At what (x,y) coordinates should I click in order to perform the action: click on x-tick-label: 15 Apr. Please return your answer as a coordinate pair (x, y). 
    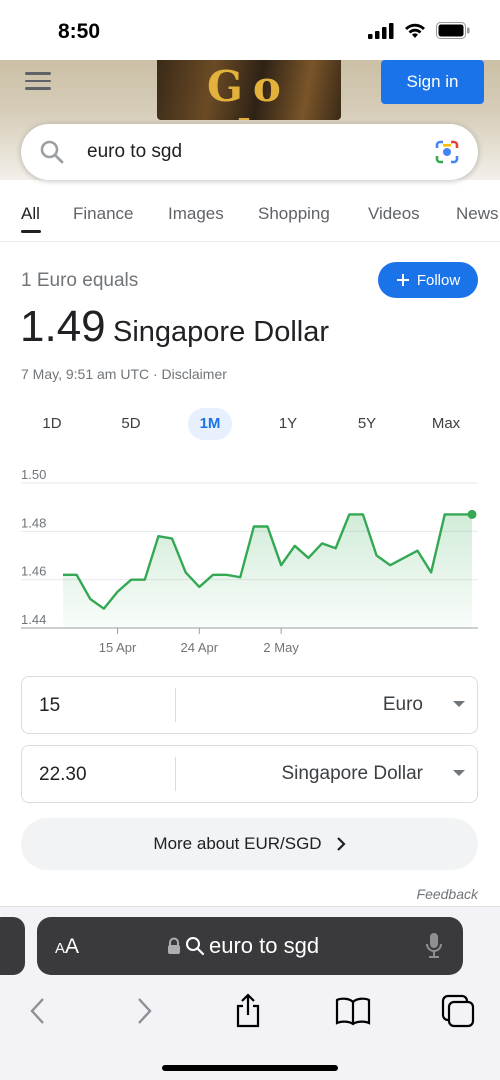
    Looking at the image, I should click on (118, 647).